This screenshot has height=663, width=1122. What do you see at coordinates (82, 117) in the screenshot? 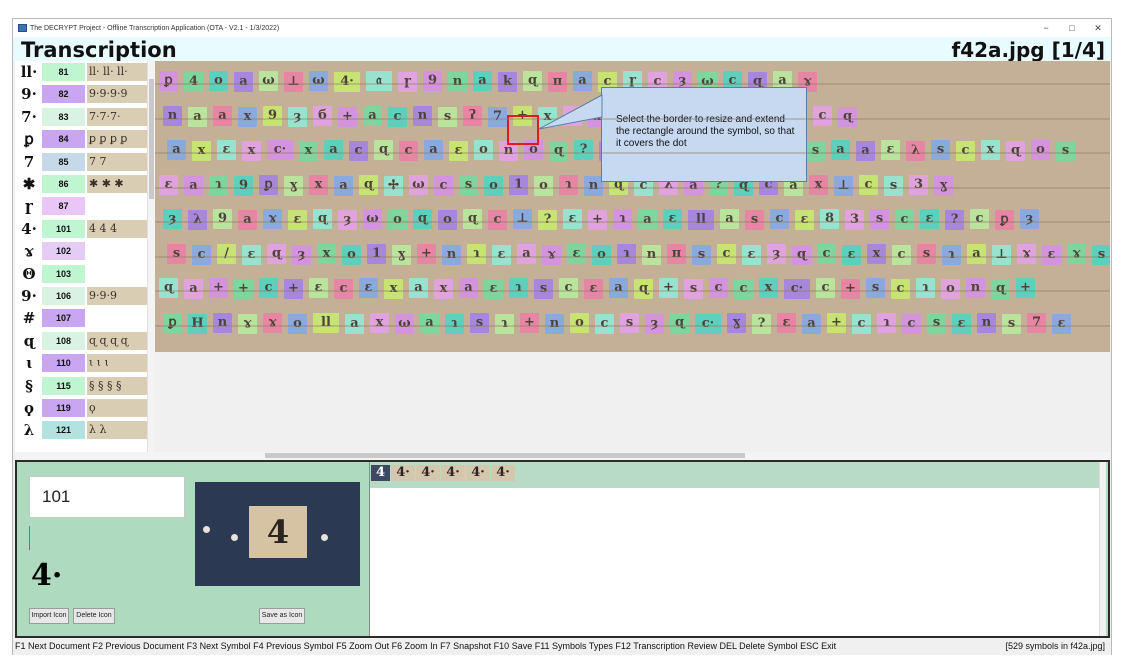
I see `symbol-row: 7· 83 7·7·7·` at bounding box center [82, 117].